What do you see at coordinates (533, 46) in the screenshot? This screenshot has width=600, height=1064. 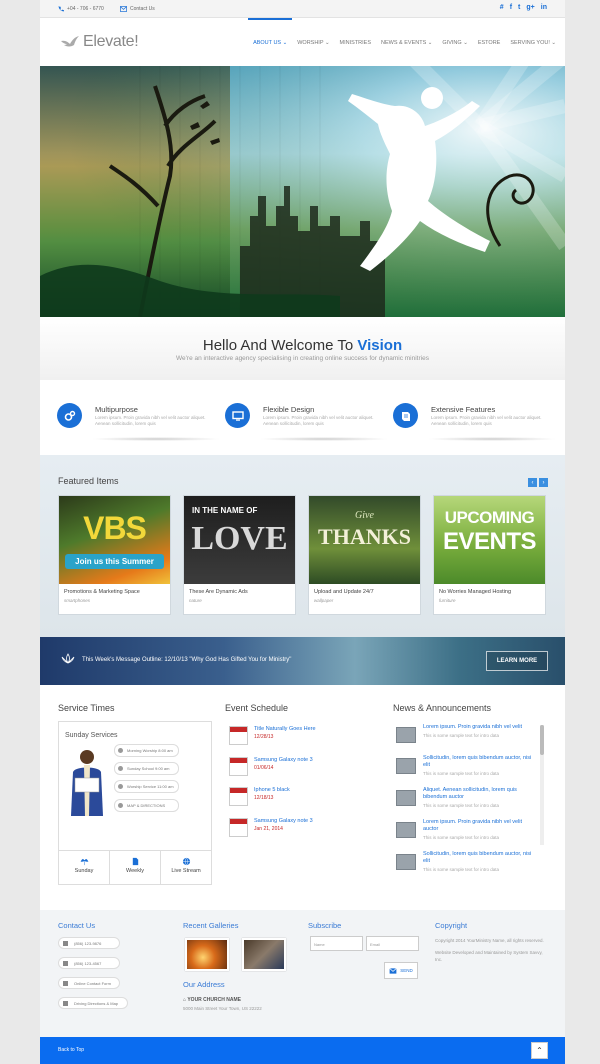 I see `nav-serving-you: SERVING YOU! ⌄` at bounding box center [533, 46].